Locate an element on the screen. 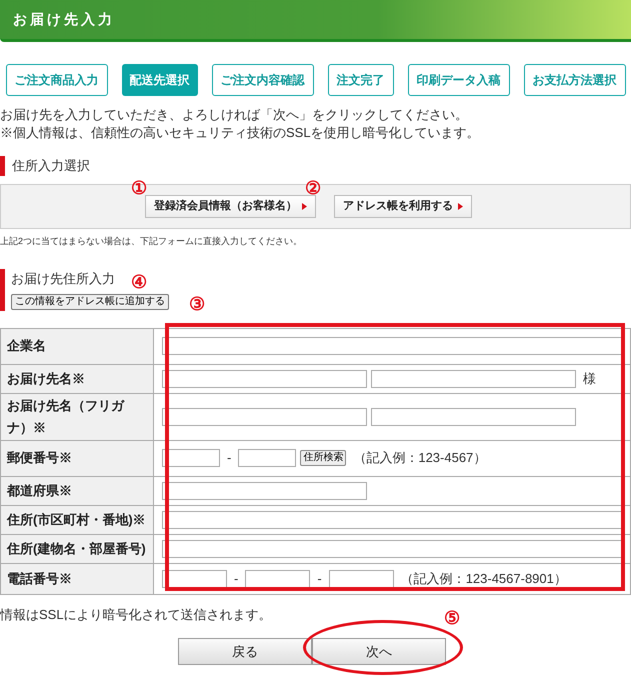 The width and height of the screenshot is (631, 678). ssl-note: 情報はSSLにより暗号化されて送信されます。 is located at coordinates (136, 615).